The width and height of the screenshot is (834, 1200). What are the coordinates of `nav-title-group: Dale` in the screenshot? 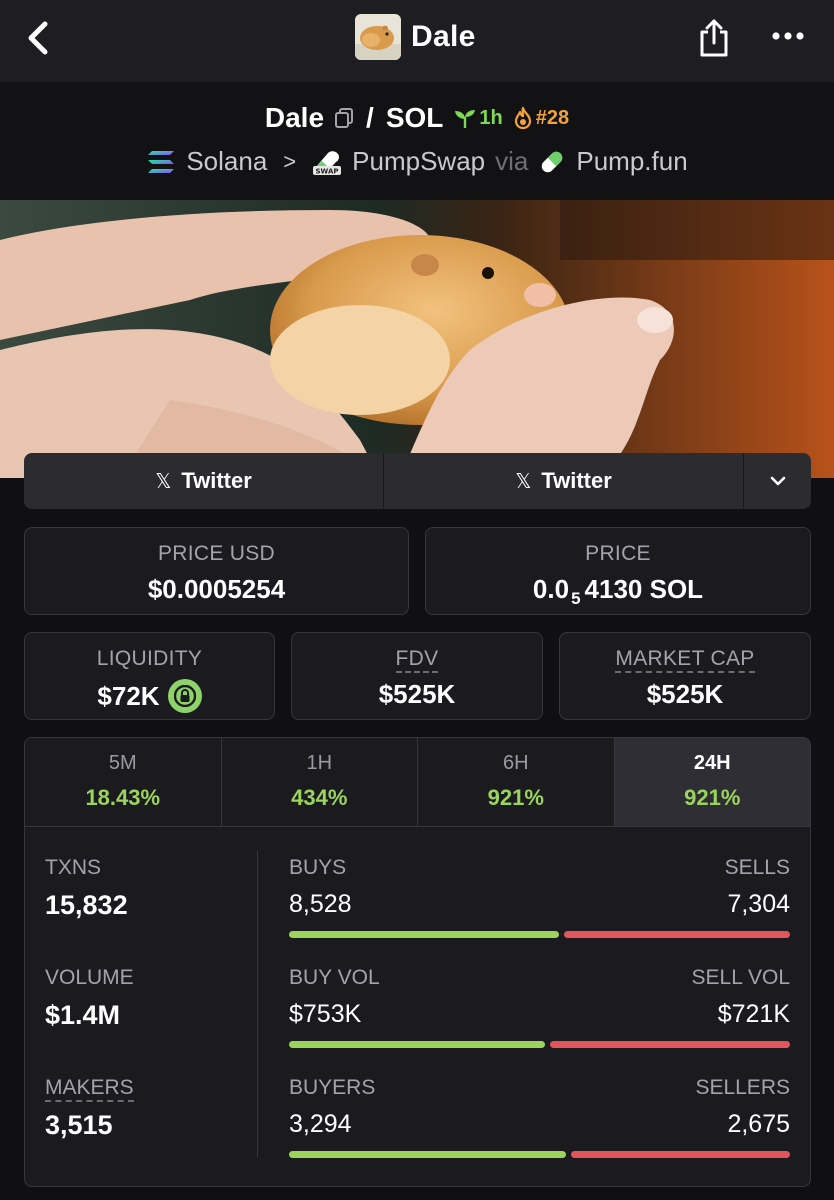 It's located at (415, 37).